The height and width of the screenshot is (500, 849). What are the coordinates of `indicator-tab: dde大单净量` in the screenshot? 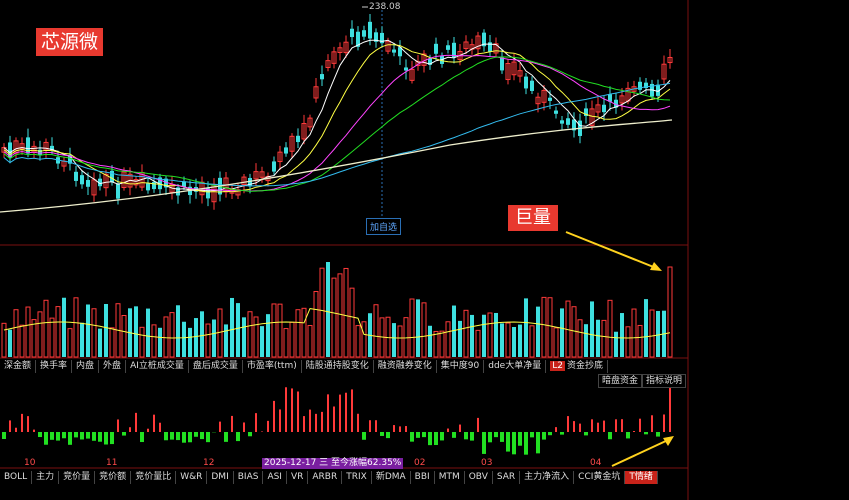 It's located at (515, 366).